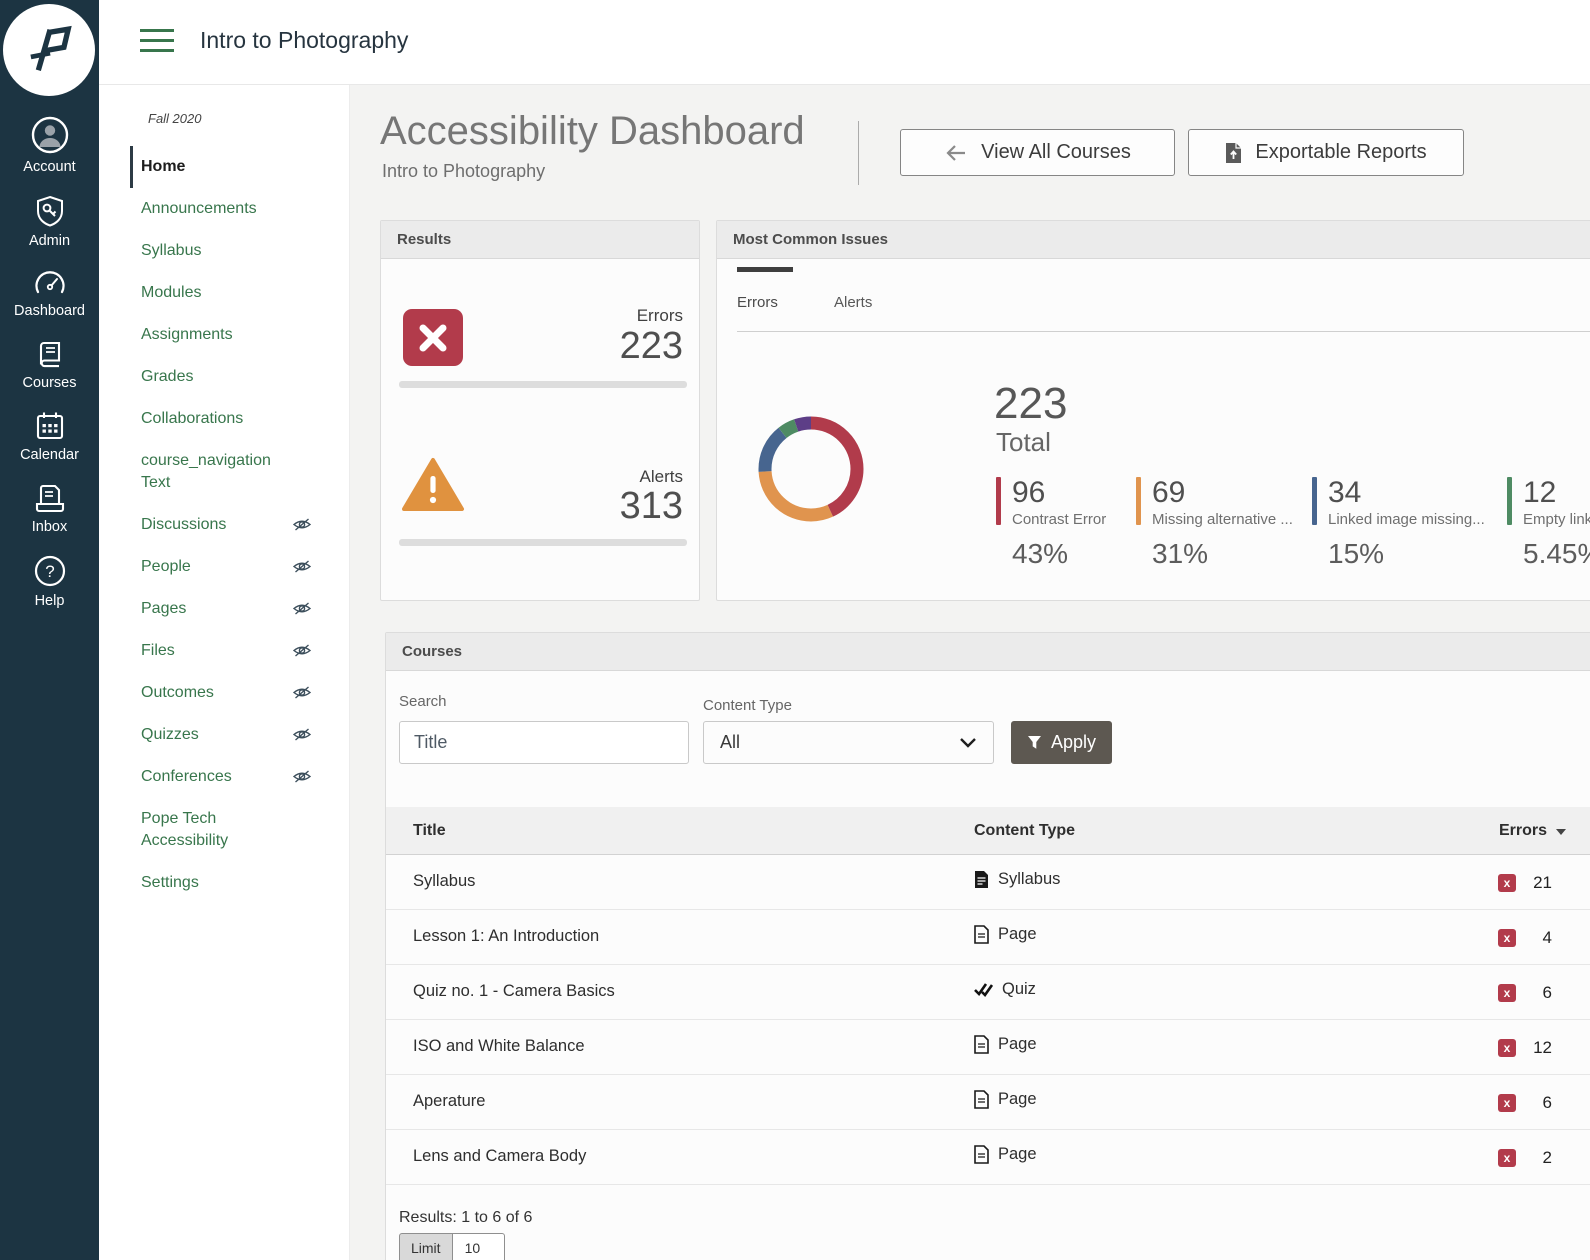 This screenshot has width=1590, height=1260. I want to click on course-nav-quizzes: Quizzes, so click(243, 735).